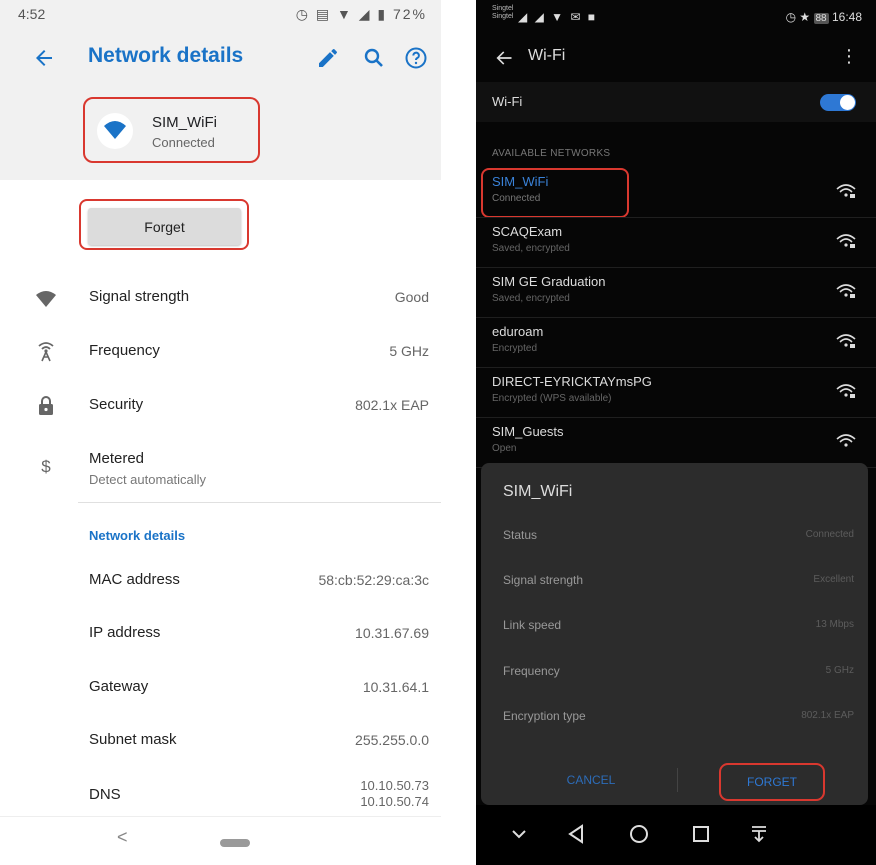 This screenshot has width=876, height=865. Describe the element at coordinates (259, 502) in the screenshot. I see `section-divider` at that location.